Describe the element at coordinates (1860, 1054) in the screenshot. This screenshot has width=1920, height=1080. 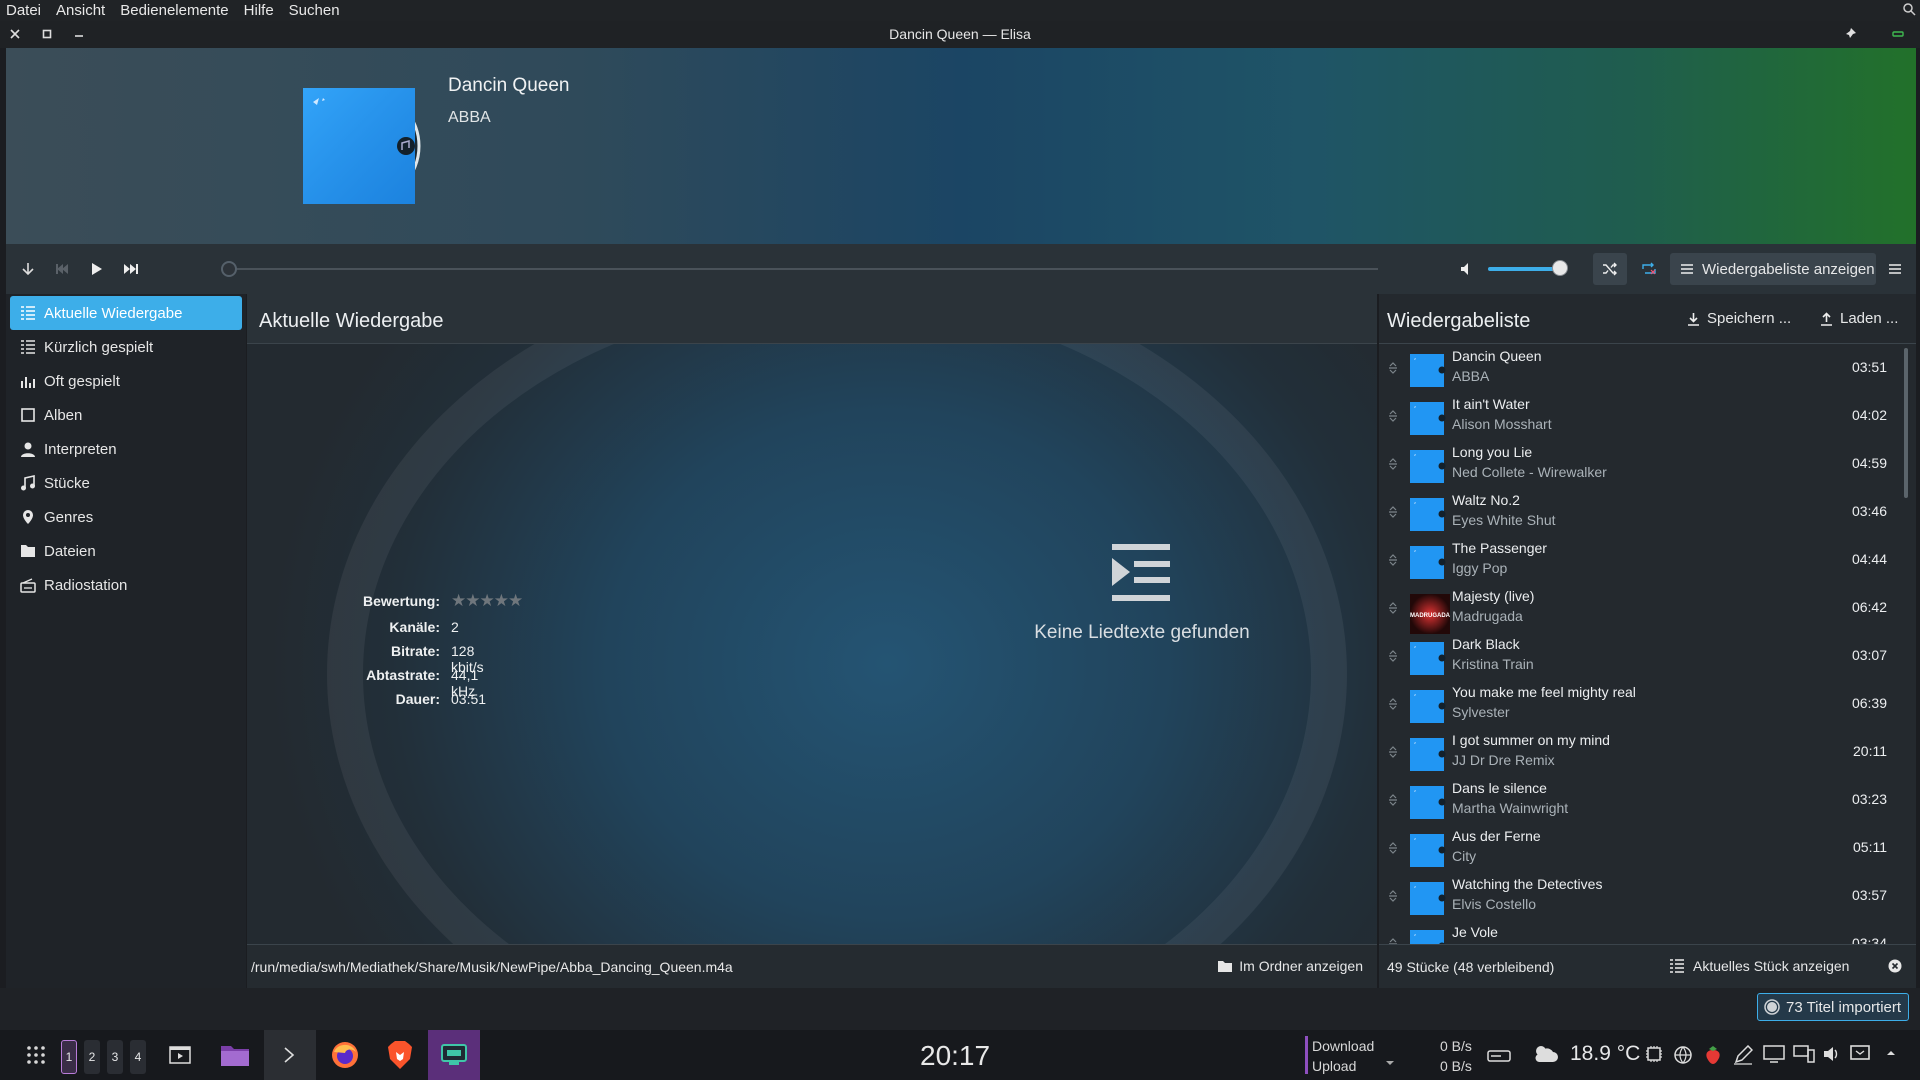
I see `notifications-icon` at that location.